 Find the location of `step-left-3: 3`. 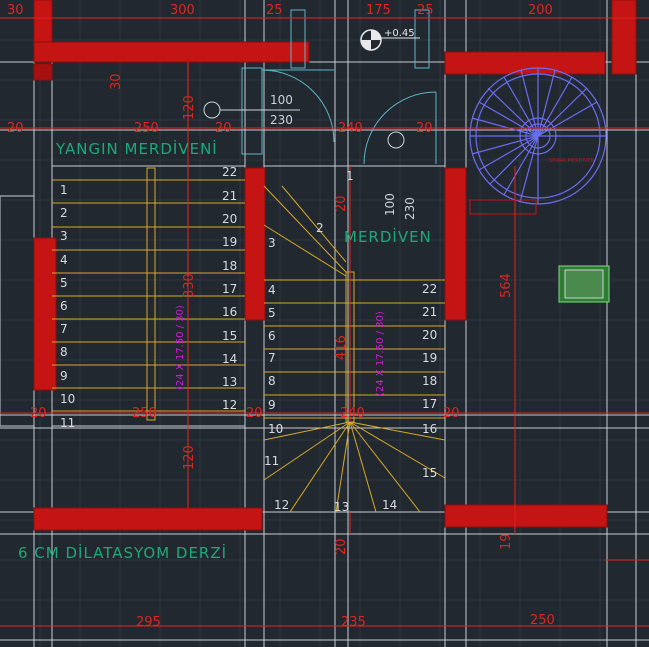

step-left-3: 3 is located at coordinates (64, 236).